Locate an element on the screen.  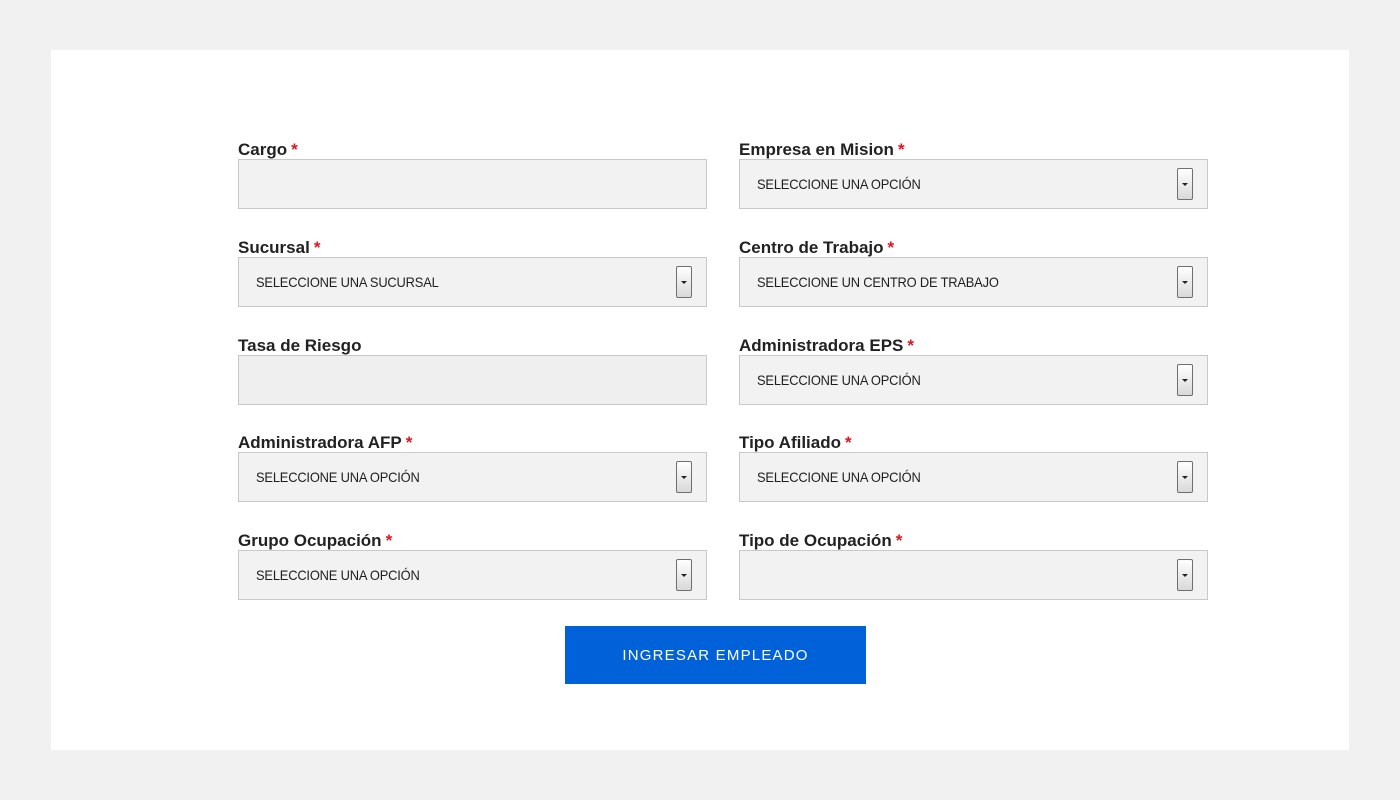
tipo-afiliado-select: SELECCIONE UNA OPCIÓN is located at coordinates (973, 477).